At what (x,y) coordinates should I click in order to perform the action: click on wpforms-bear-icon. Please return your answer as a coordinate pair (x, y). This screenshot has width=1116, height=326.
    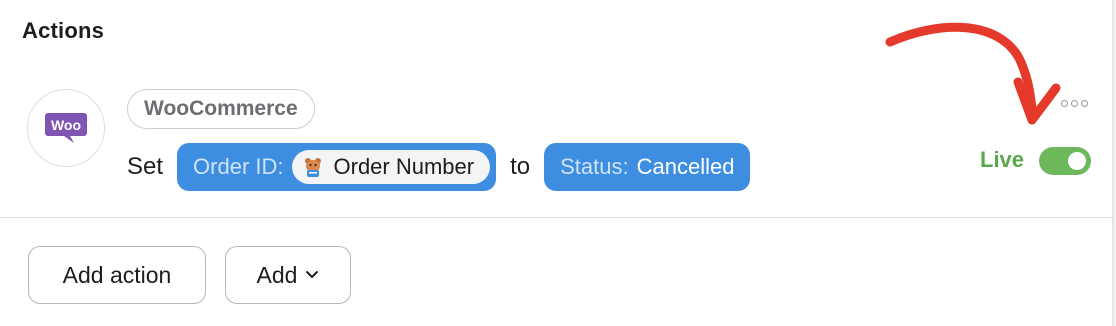
    Looking at the image, I should click on (313, 167).